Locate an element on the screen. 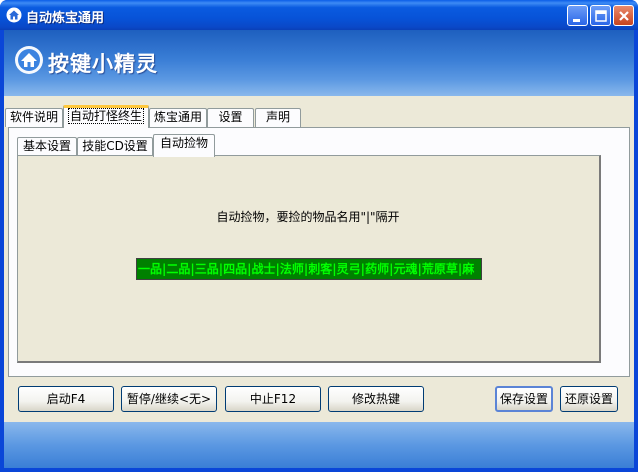  tab-label: 自动捡物 is located at coordinates (183, 143).